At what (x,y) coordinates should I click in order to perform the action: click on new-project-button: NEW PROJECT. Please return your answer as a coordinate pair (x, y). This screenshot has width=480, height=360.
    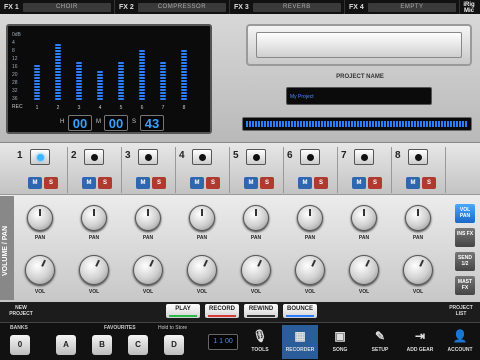
    Looking at the image, I should click on (21, 311).